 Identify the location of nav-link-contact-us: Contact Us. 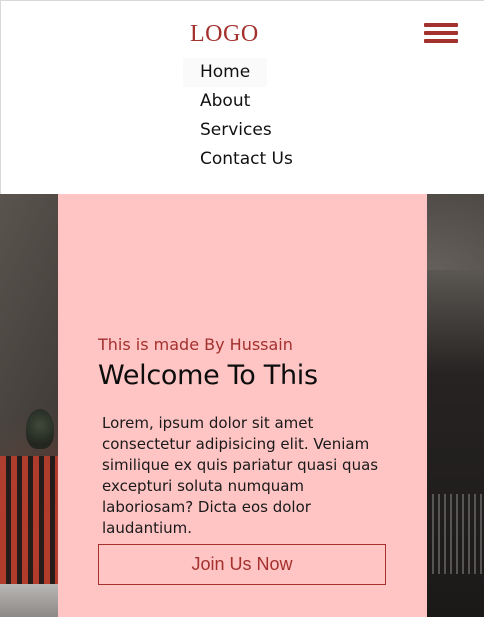
(246, 159).